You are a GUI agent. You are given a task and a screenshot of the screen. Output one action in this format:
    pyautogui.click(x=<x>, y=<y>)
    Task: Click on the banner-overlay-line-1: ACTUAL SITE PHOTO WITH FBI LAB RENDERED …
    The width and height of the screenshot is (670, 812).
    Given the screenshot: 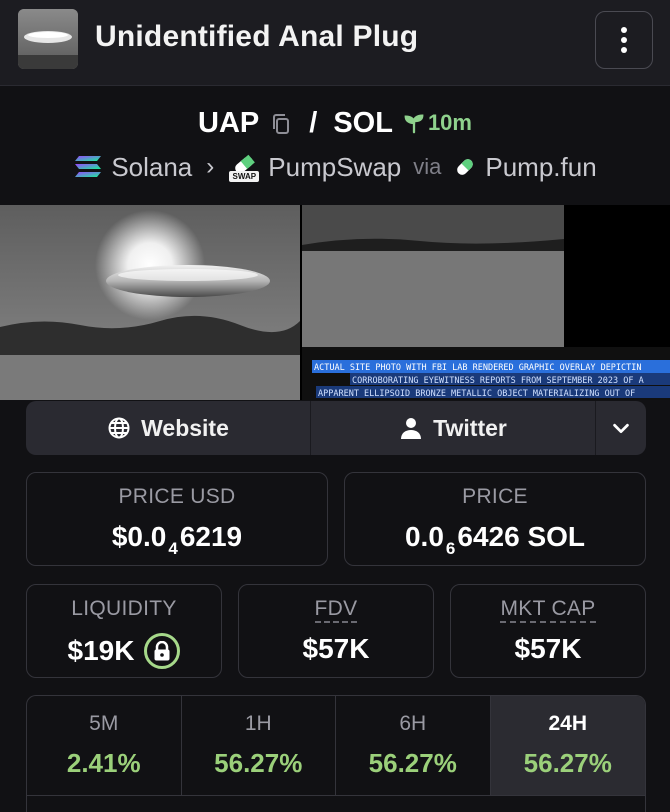 What is the action you would take?
    pyautogui.click(x=478, y=368)
    